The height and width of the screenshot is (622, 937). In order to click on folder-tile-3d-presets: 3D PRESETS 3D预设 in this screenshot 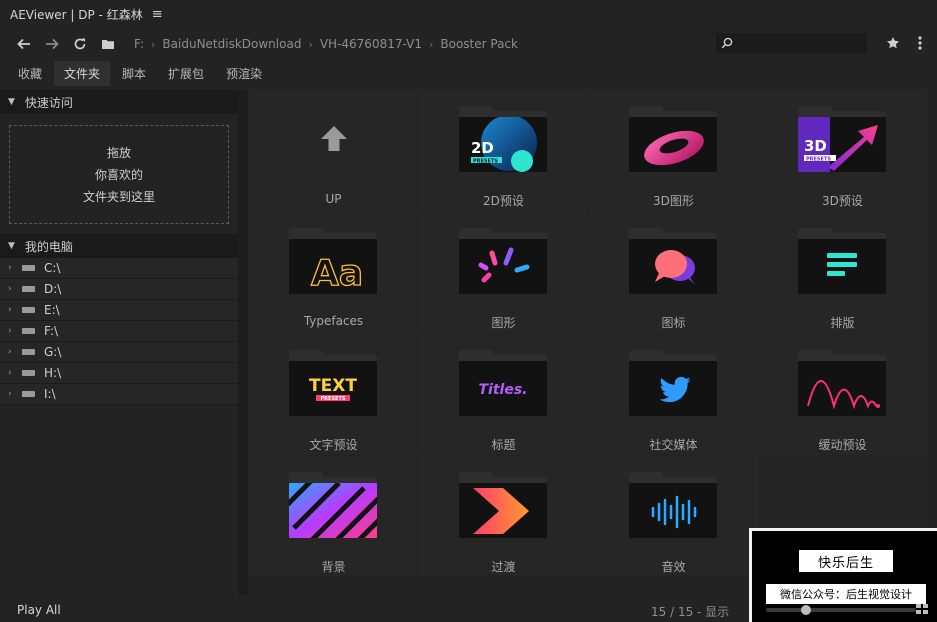, I will do `click(842, 150)`.